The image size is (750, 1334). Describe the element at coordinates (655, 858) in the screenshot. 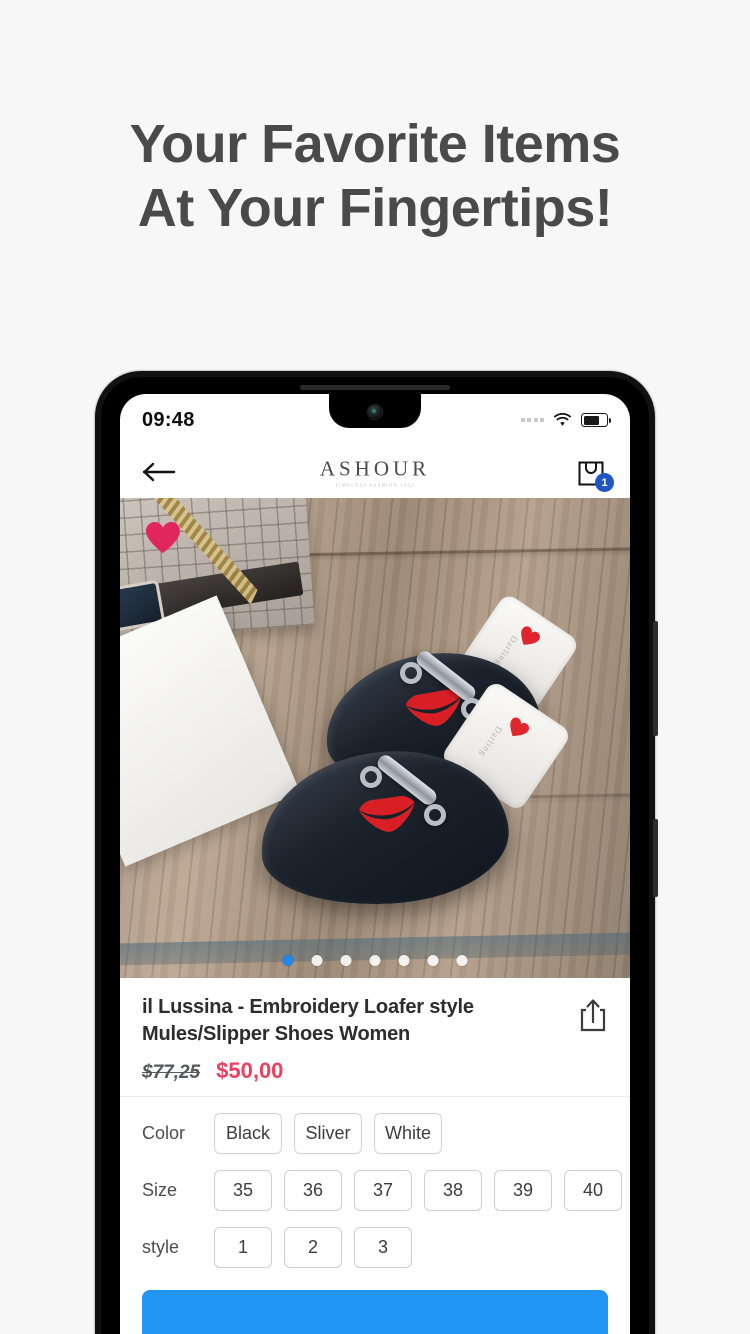

I see `power-button` at that location.